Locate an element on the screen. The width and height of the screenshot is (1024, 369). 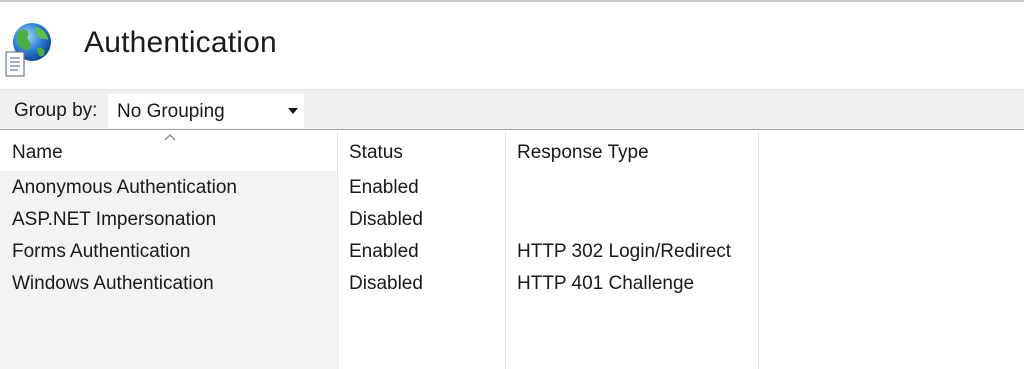
column-header-response-type: Response Type is located at coordinates (632, 151).